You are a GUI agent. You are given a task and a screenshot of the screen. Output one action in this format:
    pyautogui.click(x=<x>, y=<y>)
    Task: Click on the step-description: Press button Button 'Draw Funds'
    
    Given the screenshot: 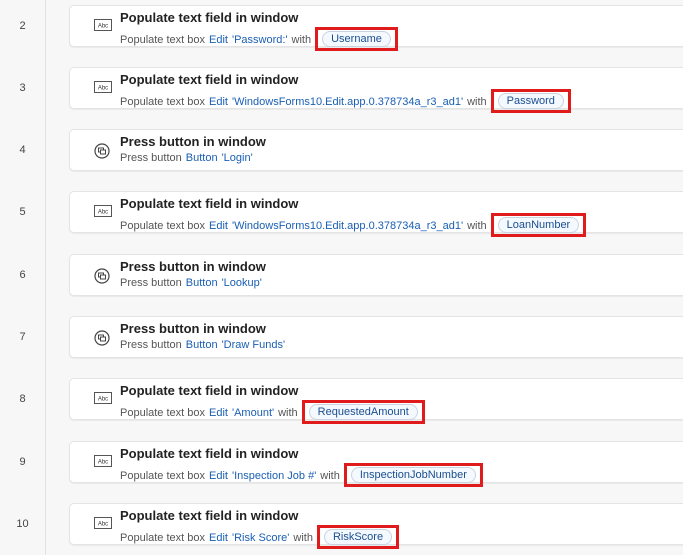 What is the action you would take?
    pyautogui.click(x=202, y=345)
    